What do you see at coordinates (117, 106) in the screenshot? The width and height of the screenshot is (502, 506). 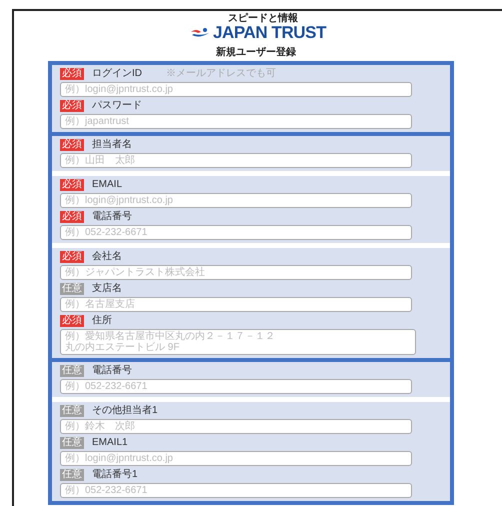 I see `field-label: パスワード` at bounding box center [117, 106].